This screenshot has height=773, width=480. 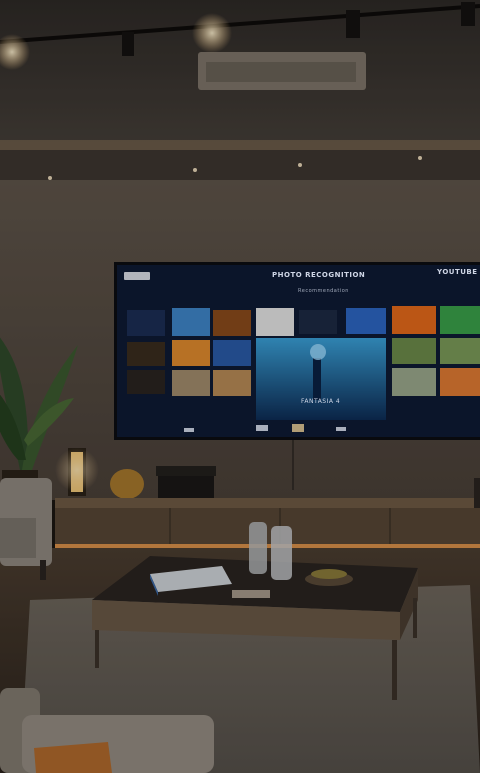 What do you see at coordinates (323, 291) in the screenshot?
I see `tv-section-label: Recommendation` at bounding box center [323, 291].